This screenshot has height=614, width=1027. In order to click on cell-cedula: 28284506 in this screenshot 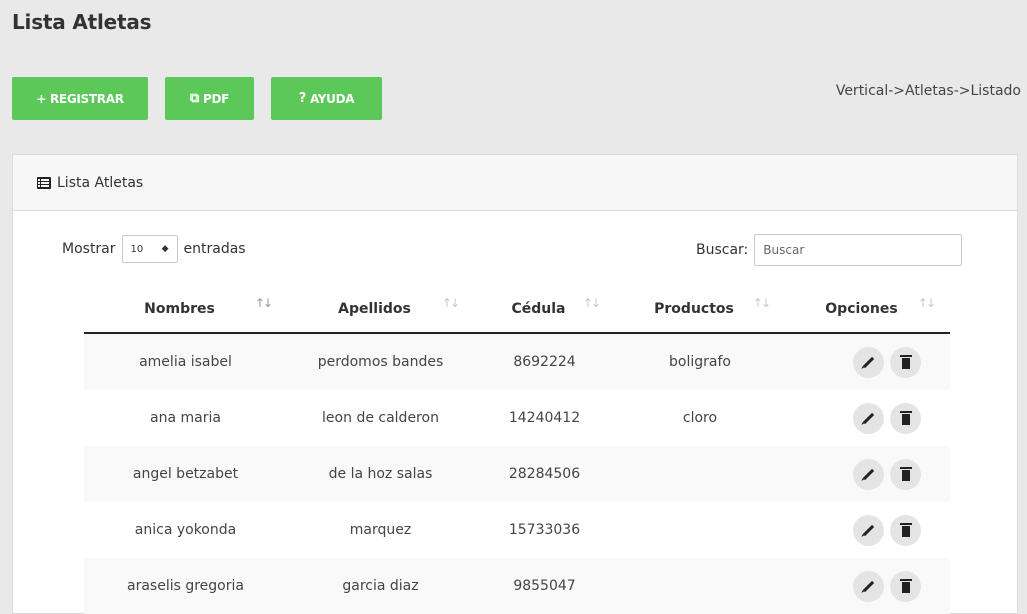, I will do `click(544, 474)`.